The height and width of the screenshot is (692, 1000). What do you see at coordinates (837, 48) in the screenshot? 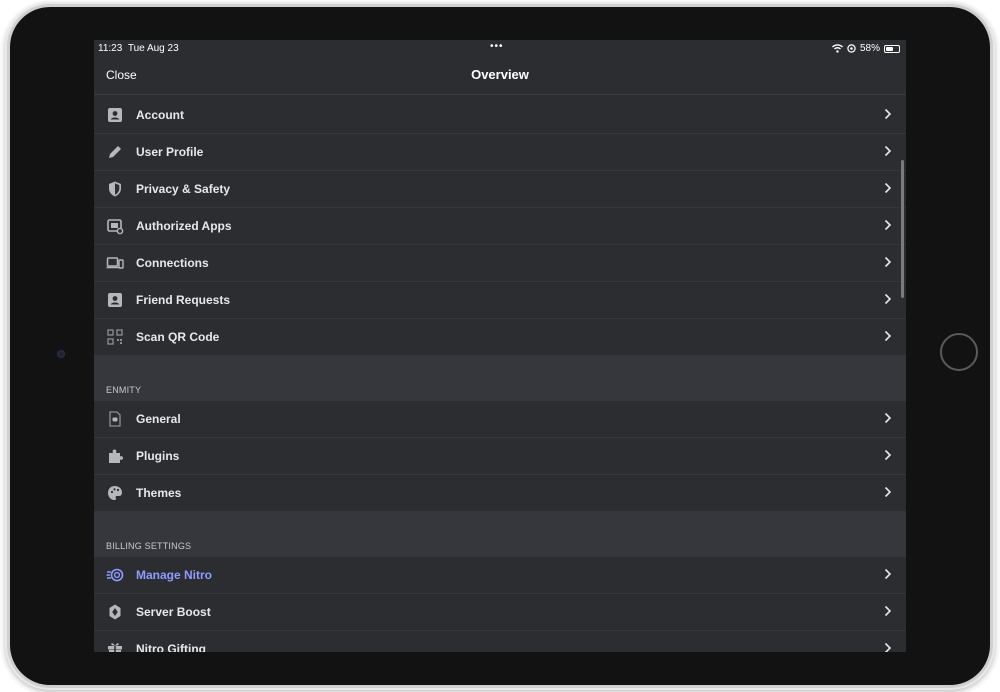
I see `wifi-icon` at bounding box center [837, 48].